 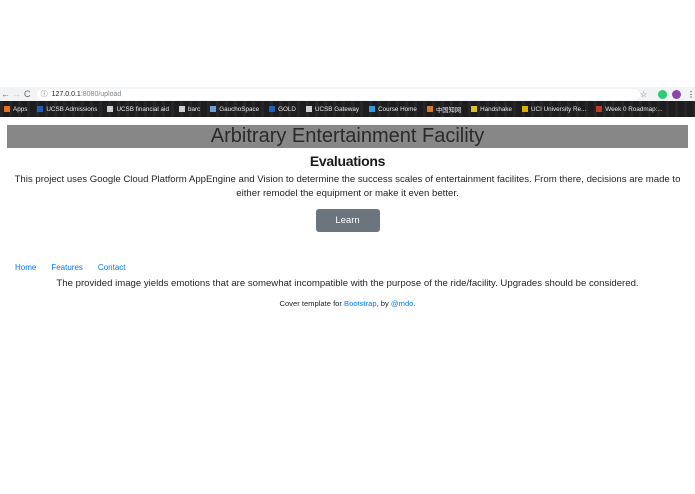 What do you see at coordinates (213, 109) in the screenshot?
I see `gauchospace-icon` at bounding box center [213, 109].